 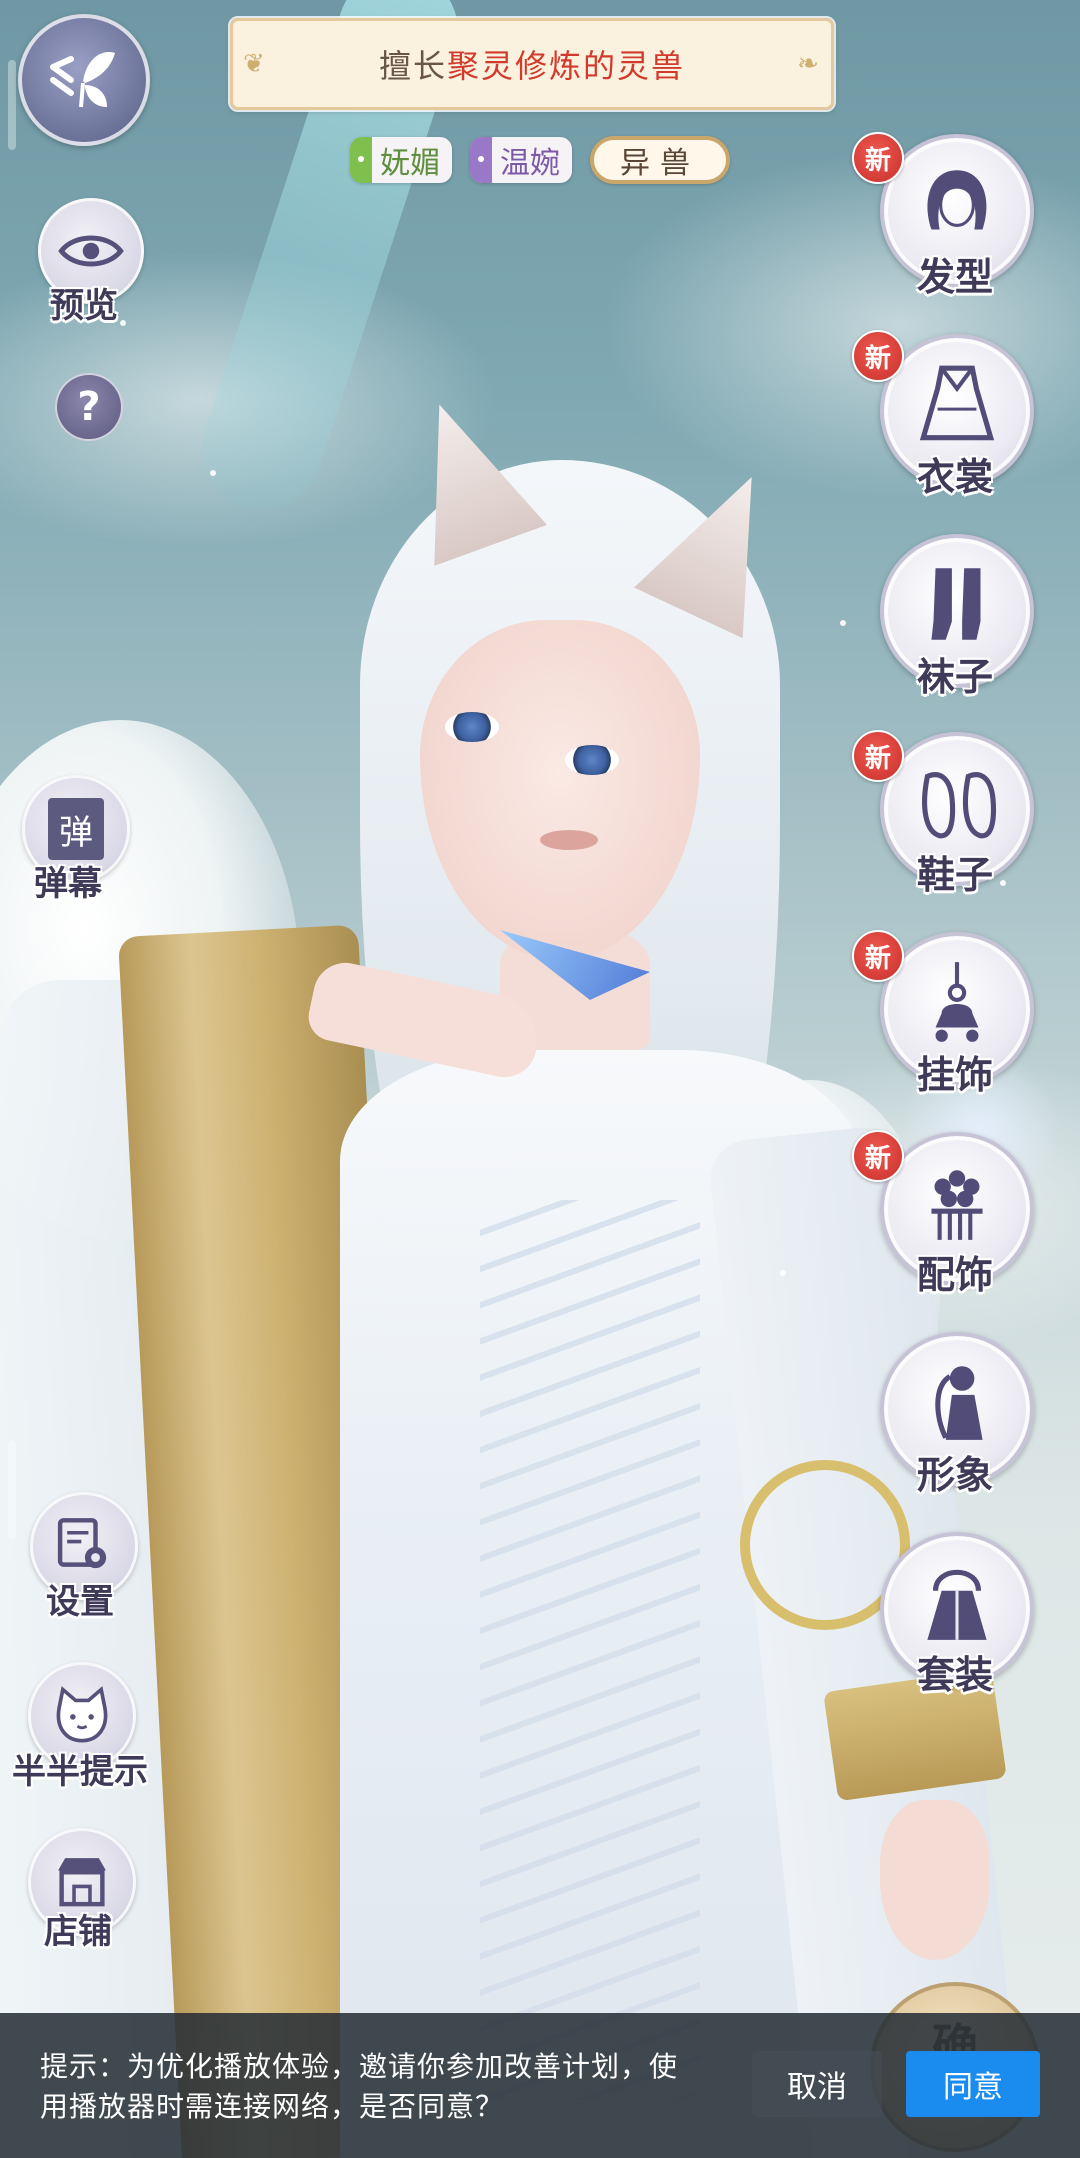 What do you see at coordinates (530, 163) in the screenshot?
I see `trait-tag-label: 温婉` at bounding box center [530, 163].